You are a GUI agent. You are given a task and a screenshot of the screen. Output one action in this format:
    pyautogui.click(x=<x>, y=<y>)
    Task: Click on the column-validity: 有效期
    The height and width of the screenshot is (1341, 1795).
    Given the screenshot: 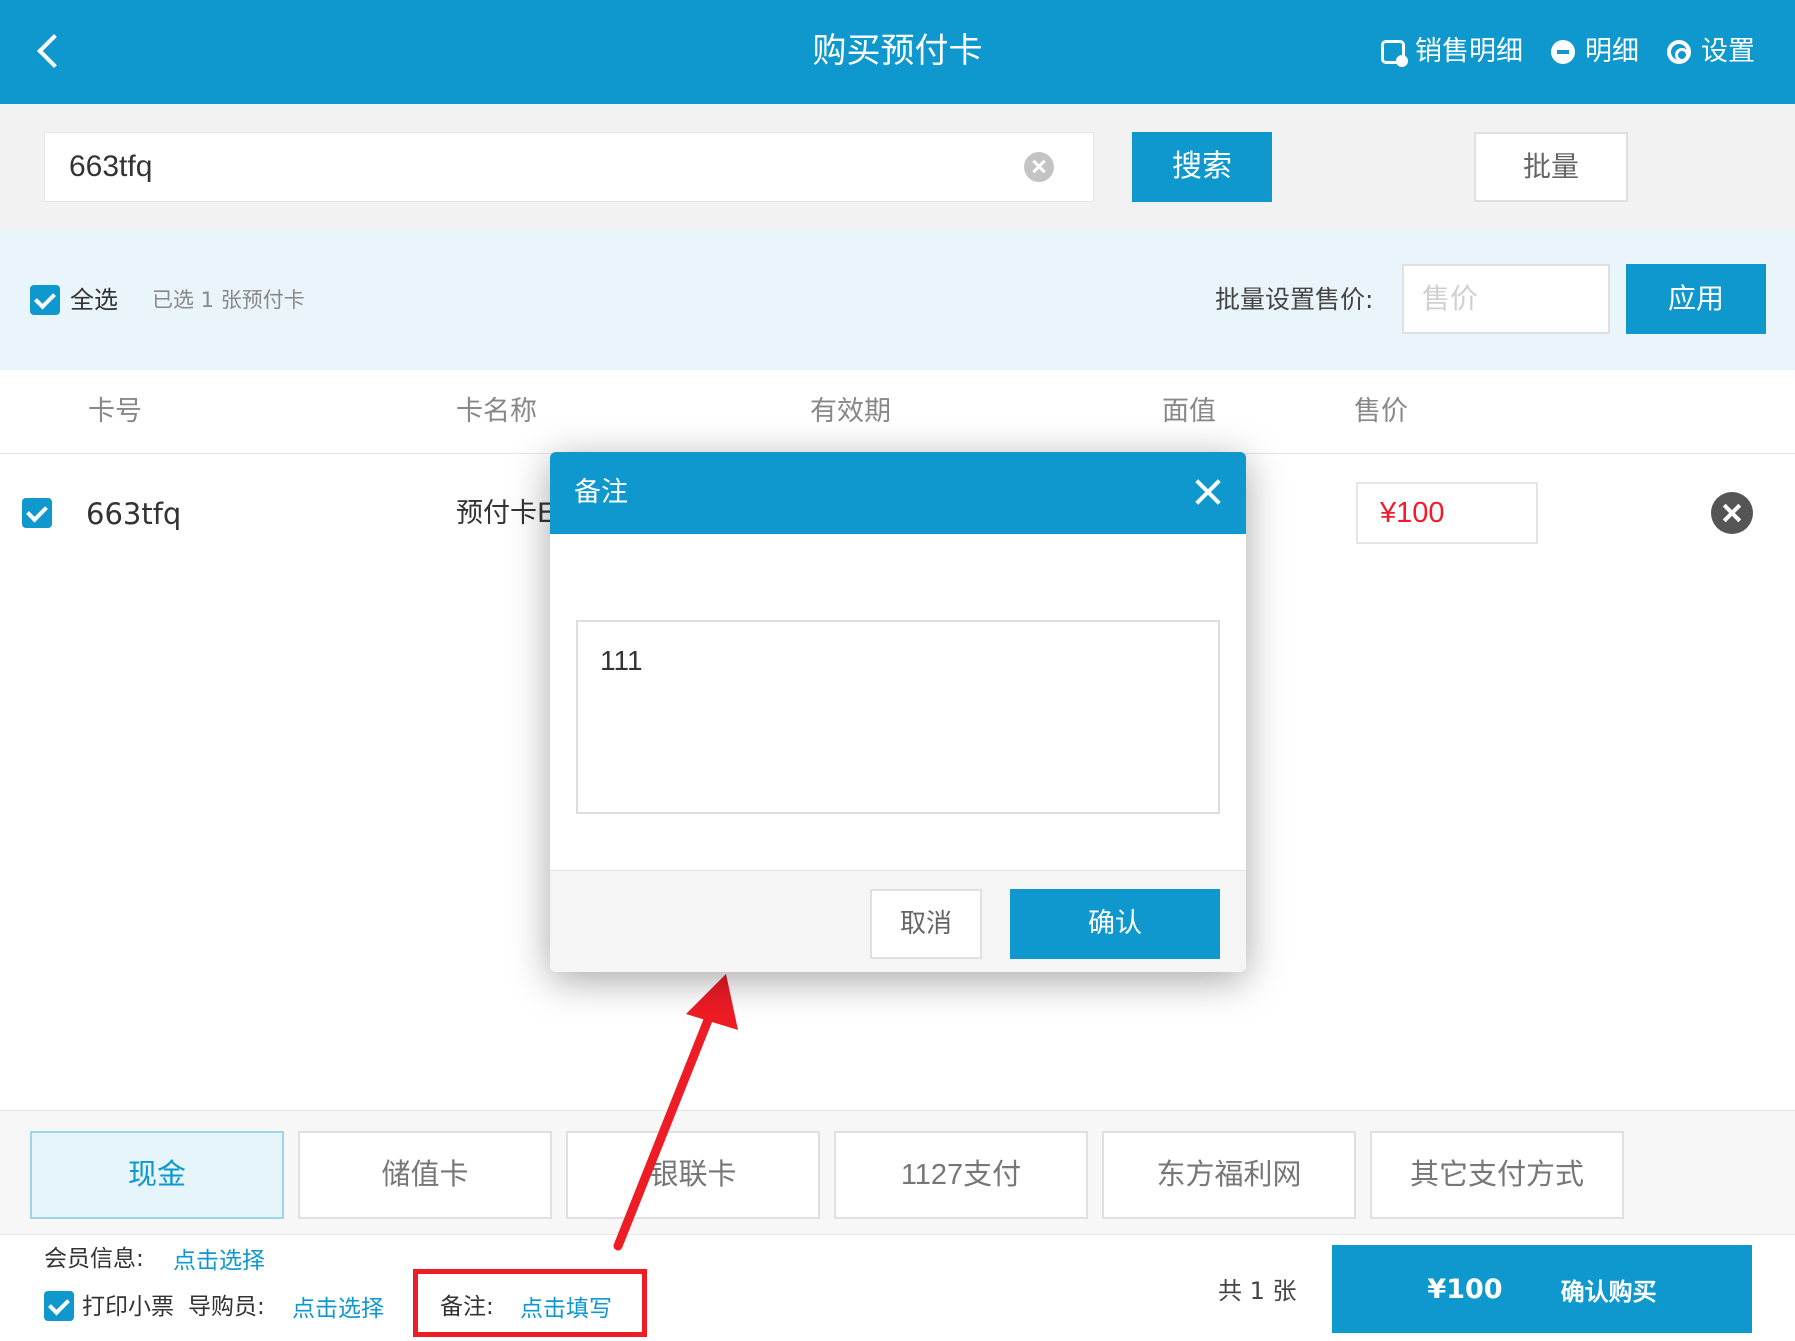 What is the action you would take?
    pyautogui.click(x=850, y=411)
    